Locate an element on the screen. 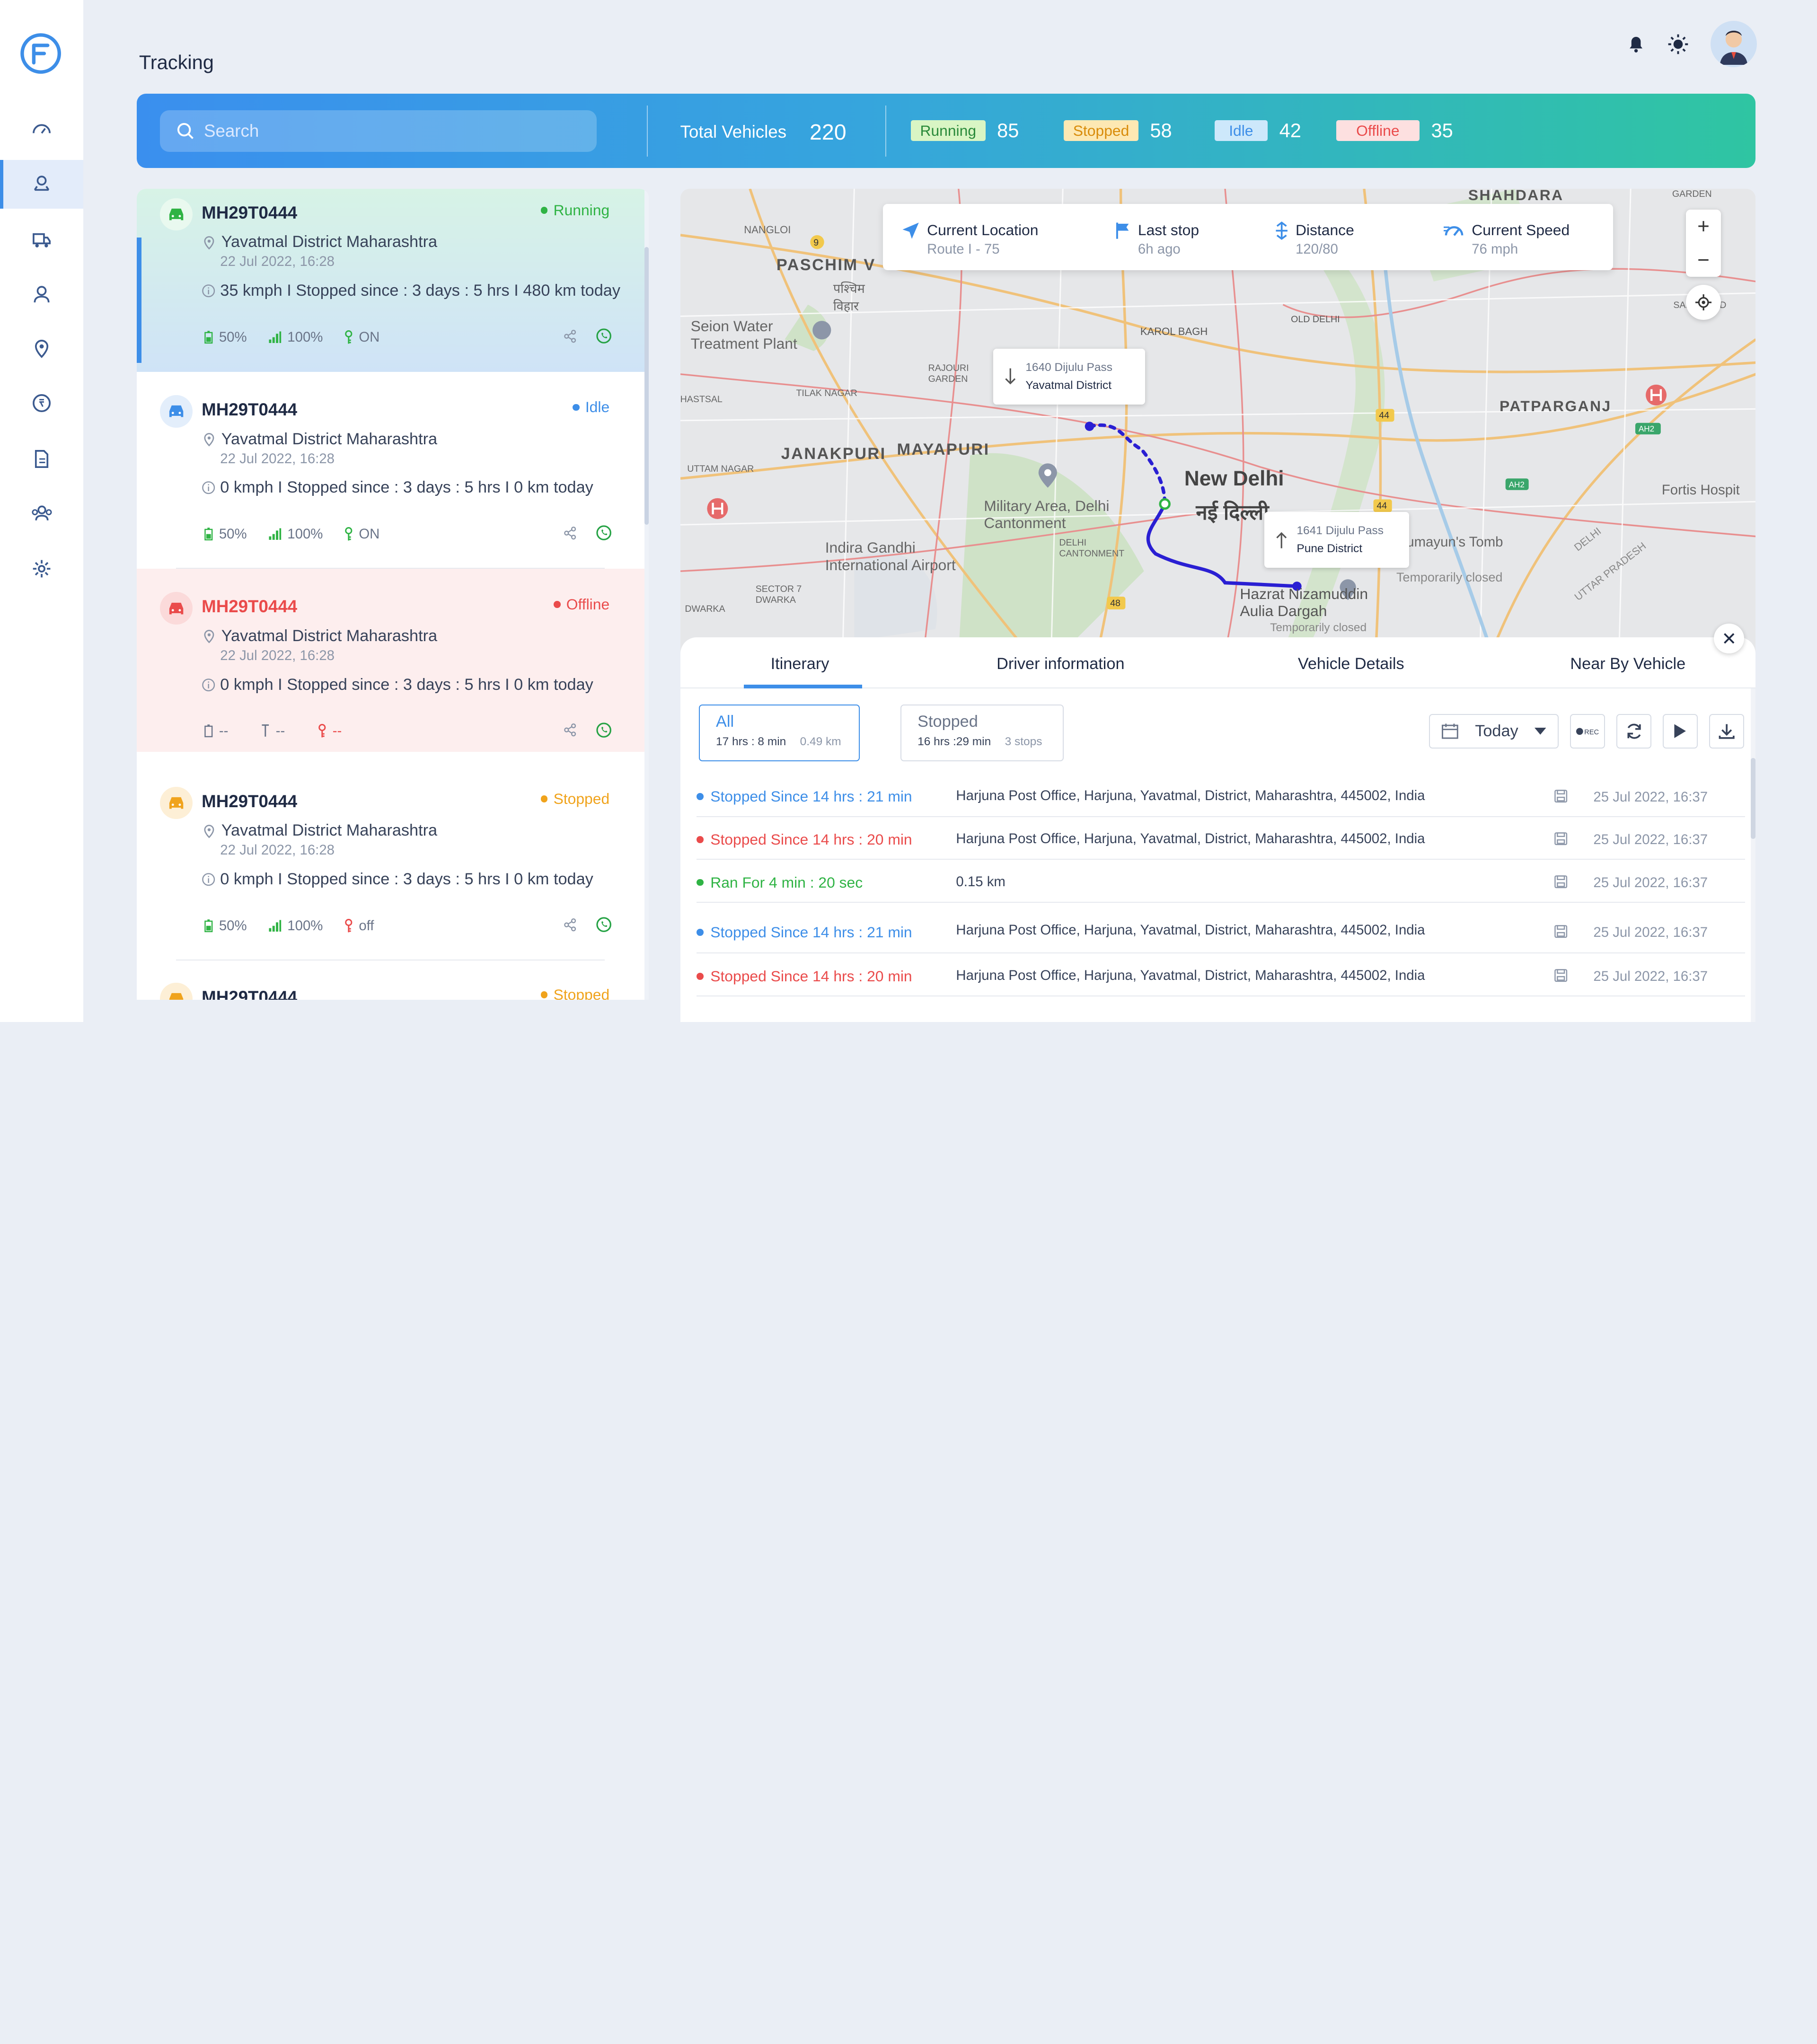 This screenshot has width=1817, height=2044. date-select: Today is located at coordinates (1494, 731).